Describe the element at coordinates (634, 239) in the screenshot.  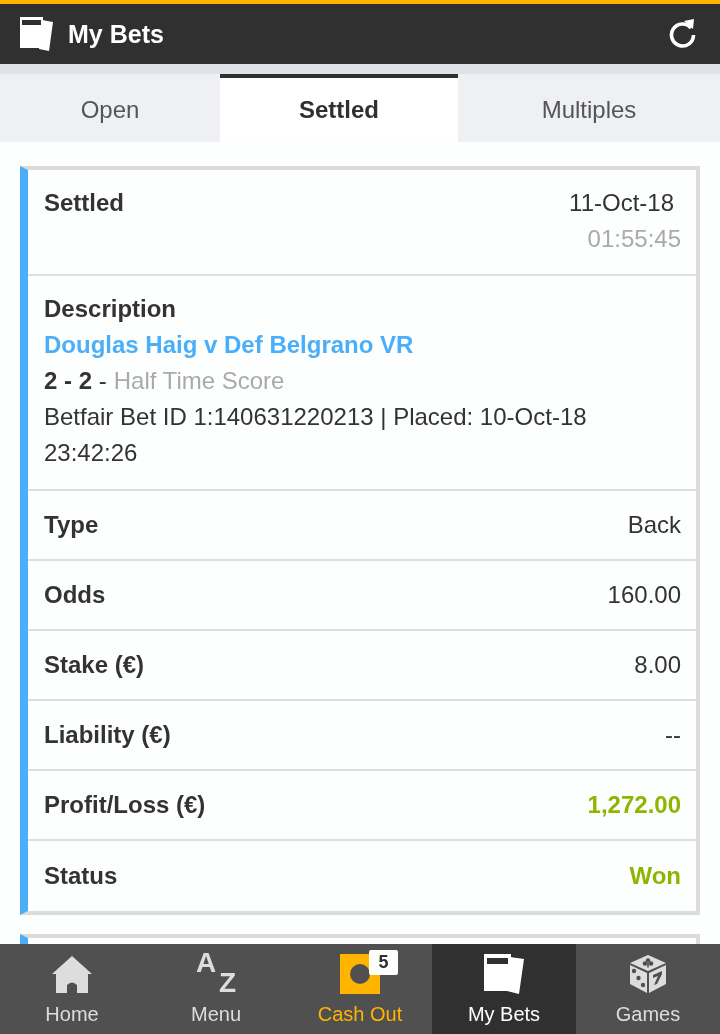
I see `settled-time: 01:55:45` at that location.